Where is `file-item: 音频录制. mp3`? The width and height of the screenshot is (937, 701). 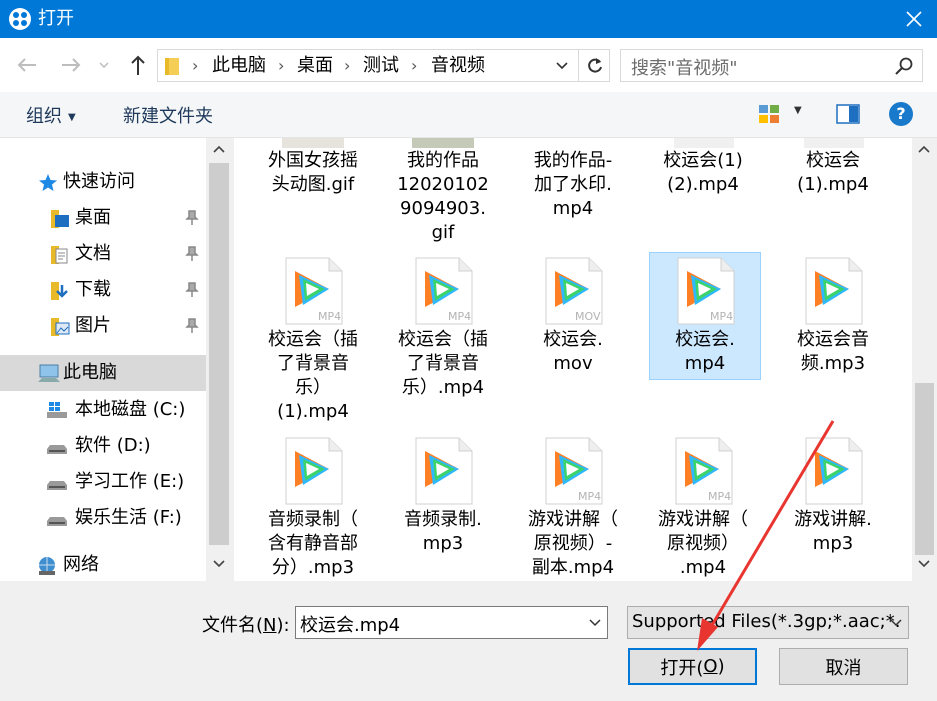
file-item: 音频录制. mp3 is located at coordinates (444, 498).